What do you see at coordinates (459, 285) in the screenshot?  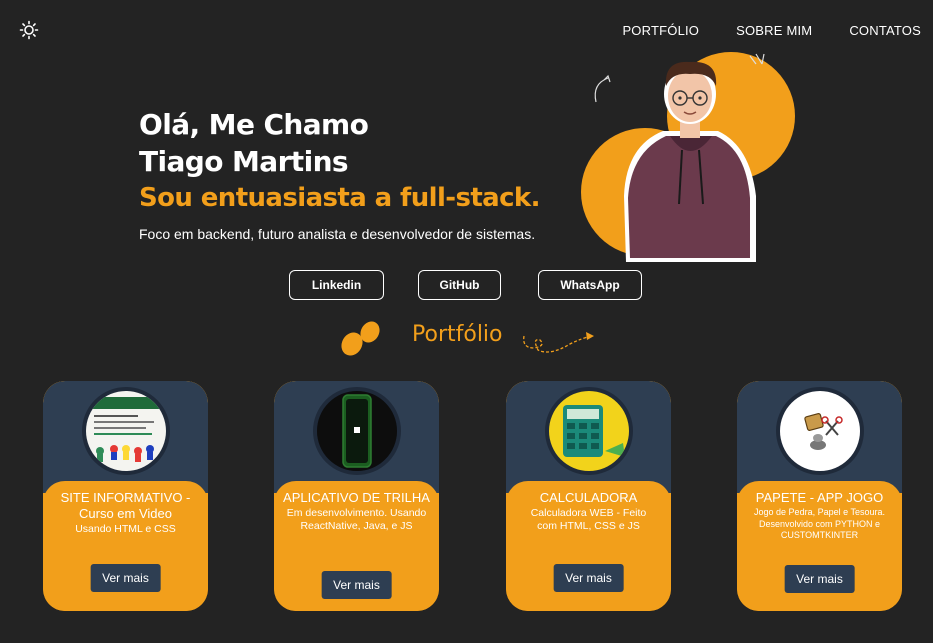 I see `github-button: GitHub` at bounding box center [459, 285].